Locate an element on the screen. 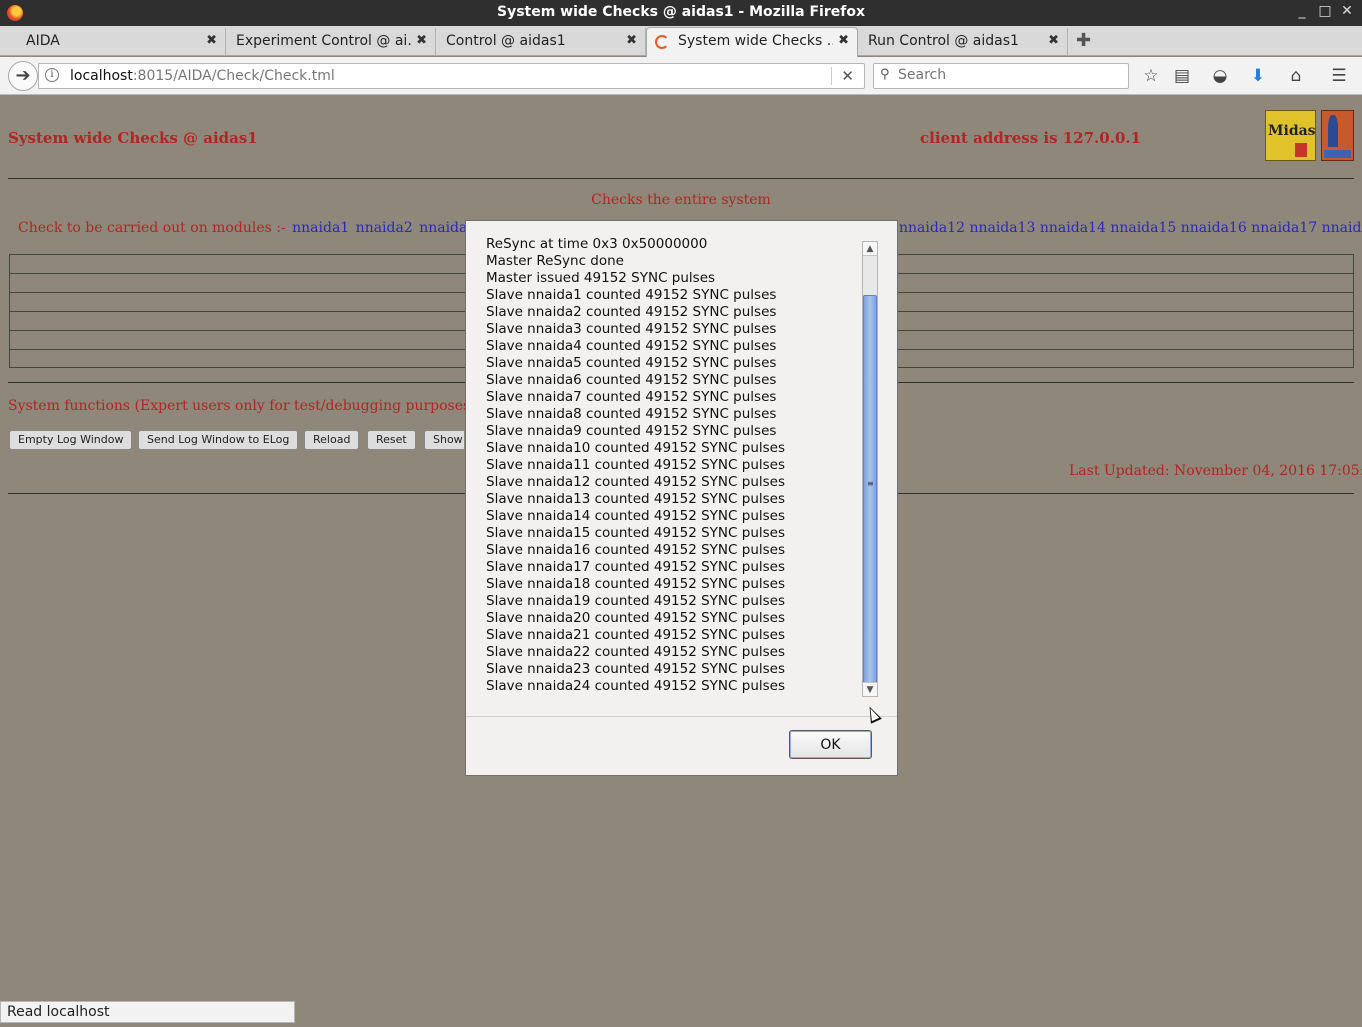  message-line: Slave nnaida19 counted 49152 SYNC pulses is located at coordinates (635, 601).